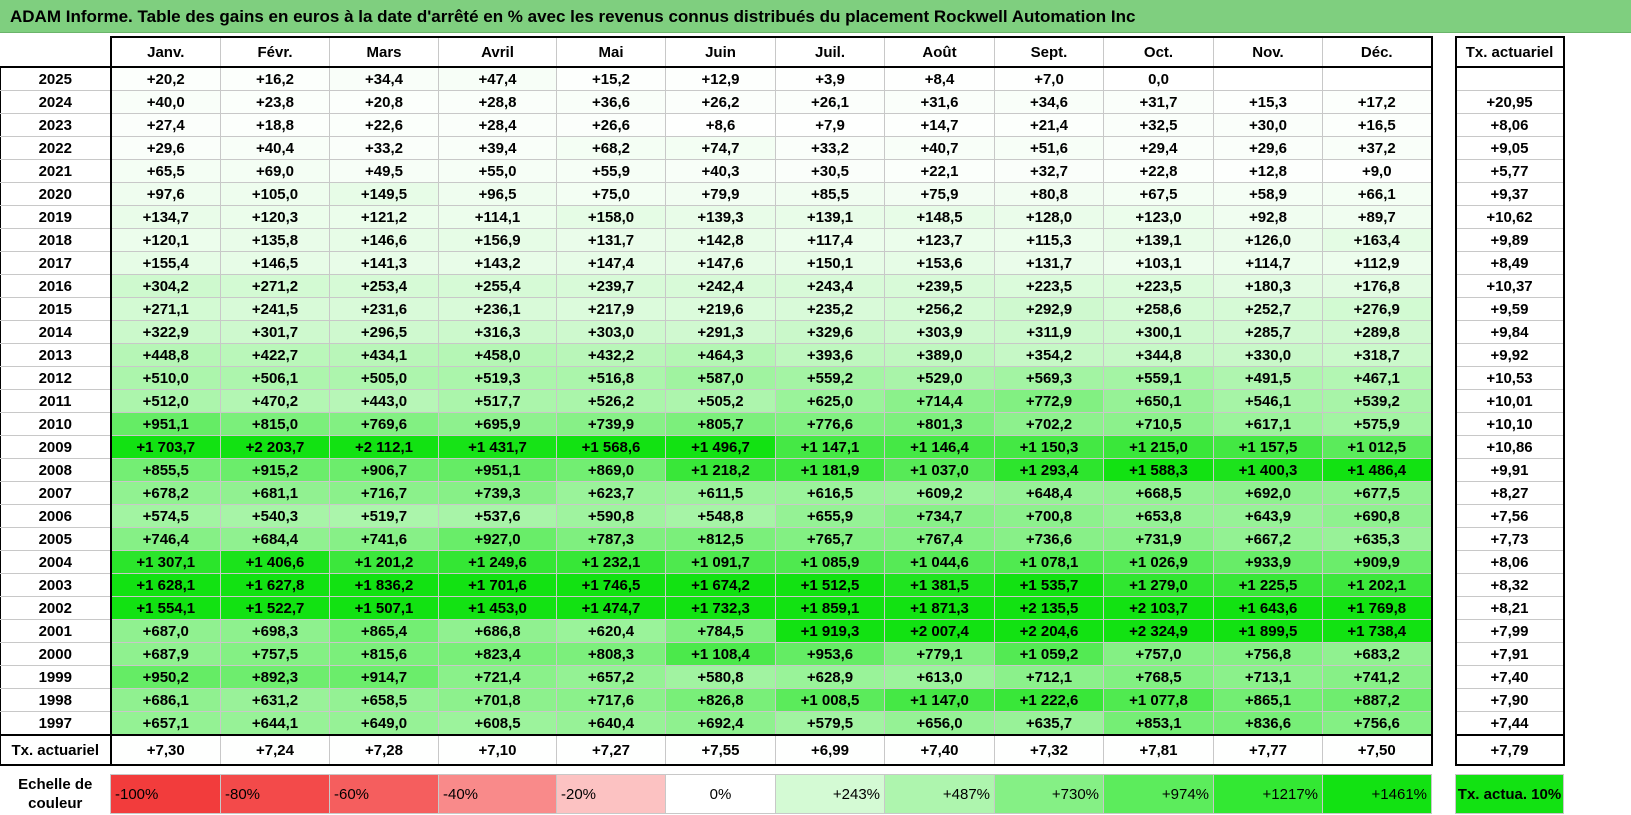 Image resolution: width=1631 pixels, height=815 pixels. What do you see at coordinates (720, 608) in the screenshot?
I see `value-cell: +1 732,3` at bounding box center [720, 608].